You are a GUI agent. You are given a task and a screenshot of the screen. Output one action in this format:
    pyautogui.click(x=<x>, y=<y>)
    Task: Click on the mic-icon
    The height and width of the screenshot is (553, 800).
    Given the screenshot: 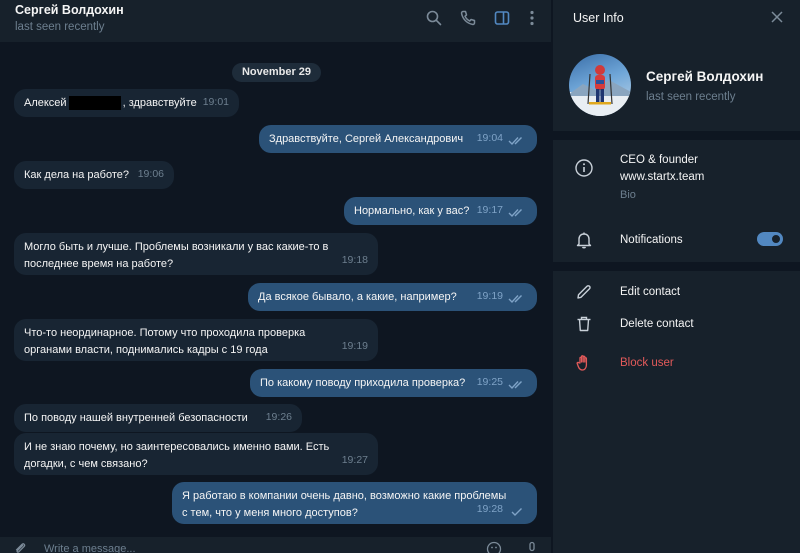 What is the action you would take?
    pyautogui.click(x=532, y=547)
    